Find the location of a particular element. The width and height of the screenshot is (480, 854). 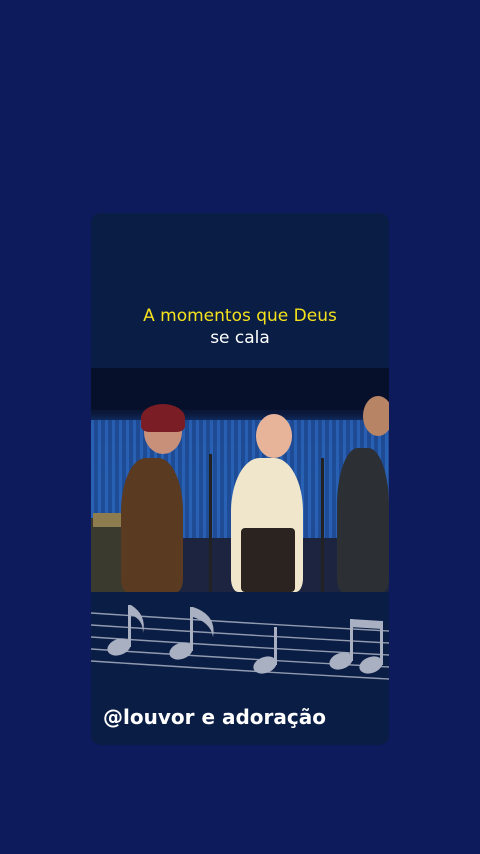

microphone-stand-left is located at coordinates (210, 523).